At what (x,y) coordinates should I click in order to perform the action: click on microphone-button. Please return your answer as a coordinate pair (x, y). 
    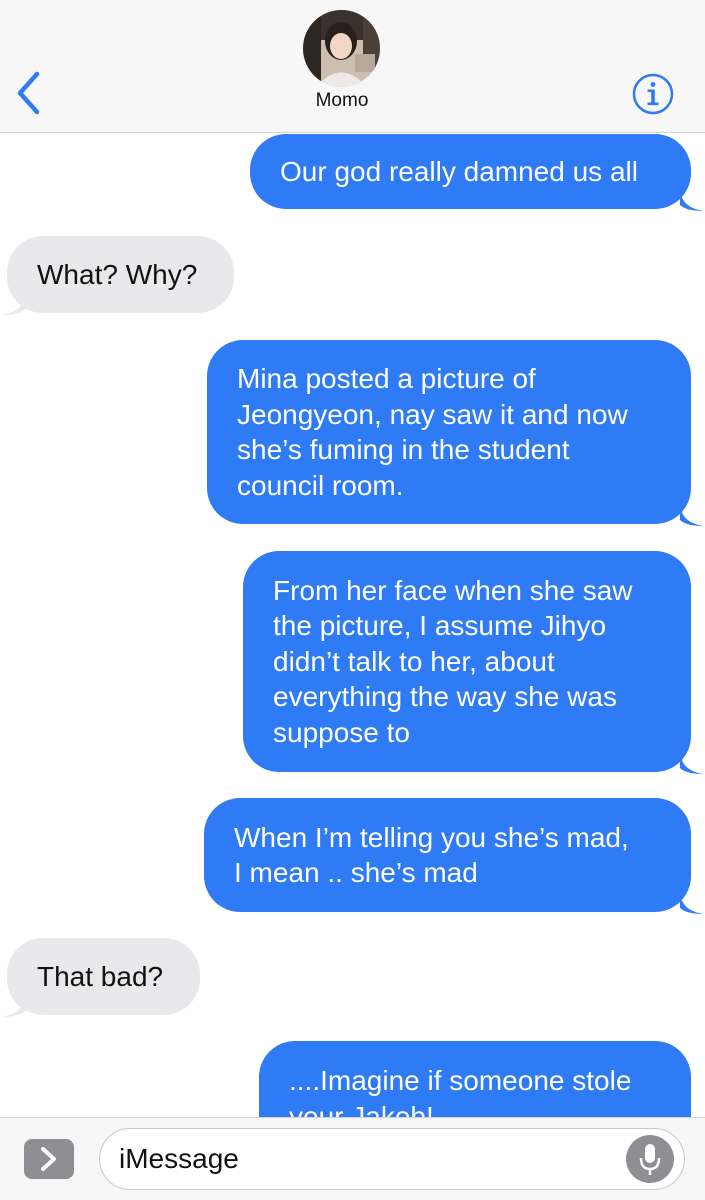
    Looking at the image, I should click on (650, 1159).